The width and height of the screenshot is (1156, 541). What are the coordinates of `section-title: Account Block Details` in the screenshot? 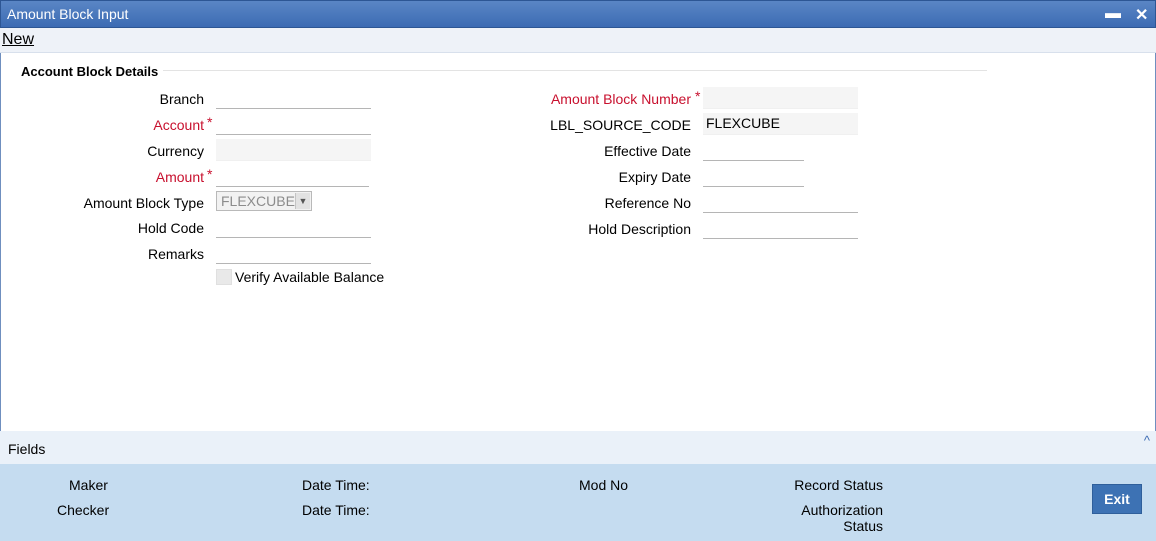 It's located at (90, 71).